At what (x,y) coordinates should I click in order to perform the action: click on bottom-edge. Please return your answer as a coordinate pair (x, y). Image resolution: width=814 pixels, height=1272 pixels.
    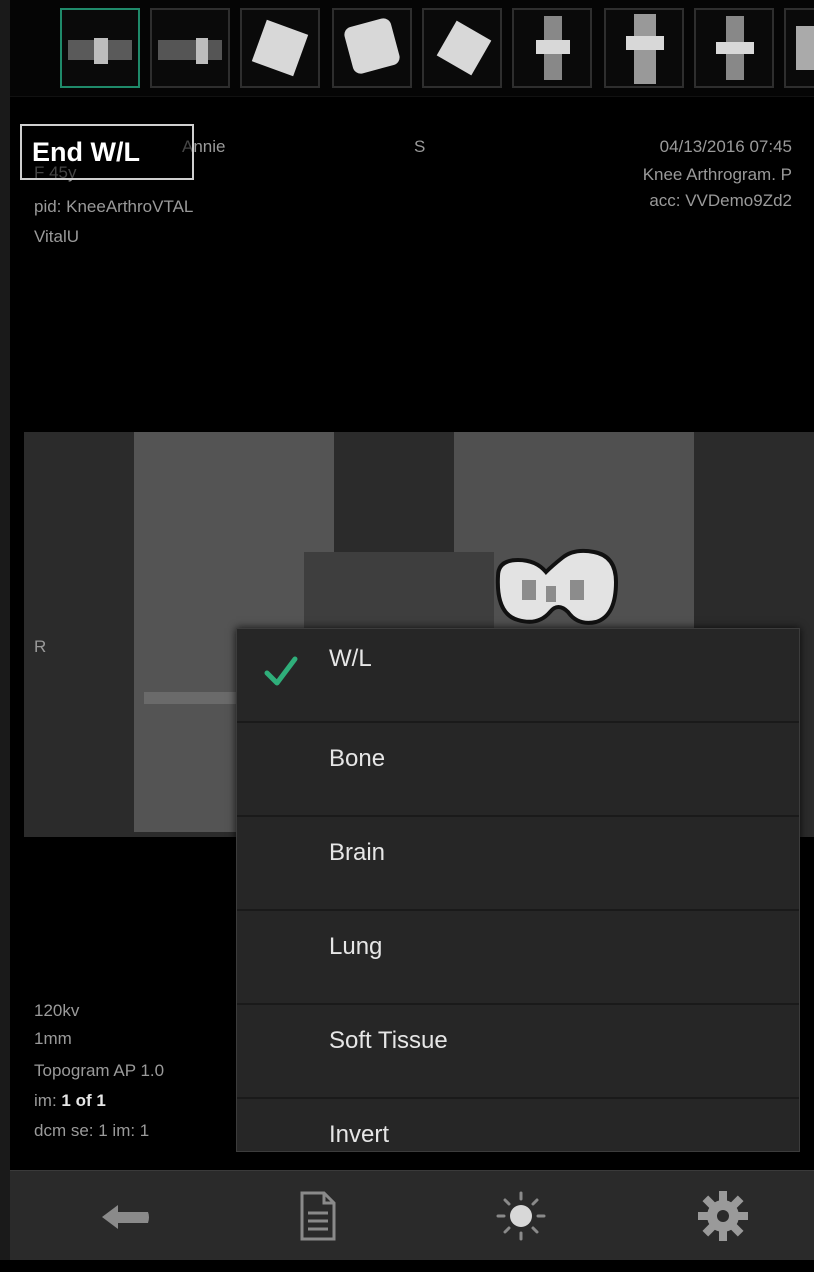
    Looking at the image, I should click on (407, 1266).